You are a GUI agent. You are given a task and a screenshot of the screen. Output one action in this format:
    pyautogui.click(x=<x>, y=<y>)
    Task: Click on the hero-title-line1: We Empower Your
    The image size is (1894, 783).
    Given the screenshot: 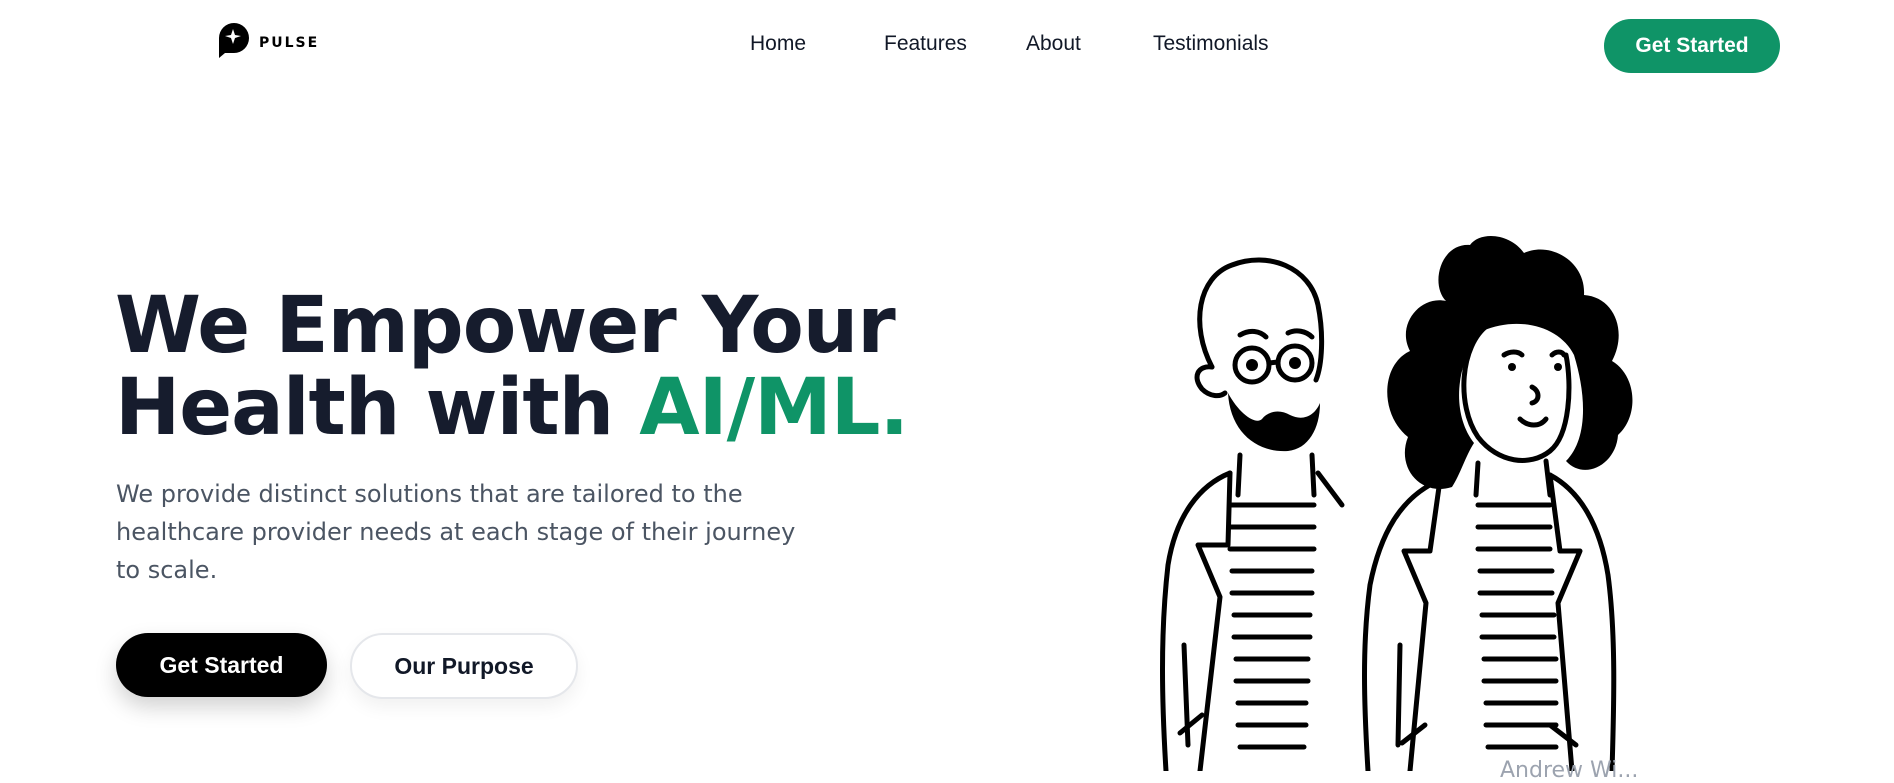 What is the action you would take?
    pyautogui.click(x=505, y=326)
    